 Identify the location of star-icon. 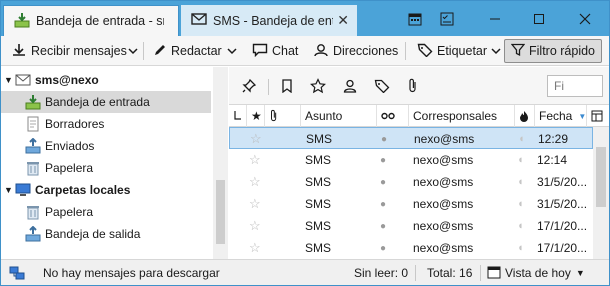
(318, 86).